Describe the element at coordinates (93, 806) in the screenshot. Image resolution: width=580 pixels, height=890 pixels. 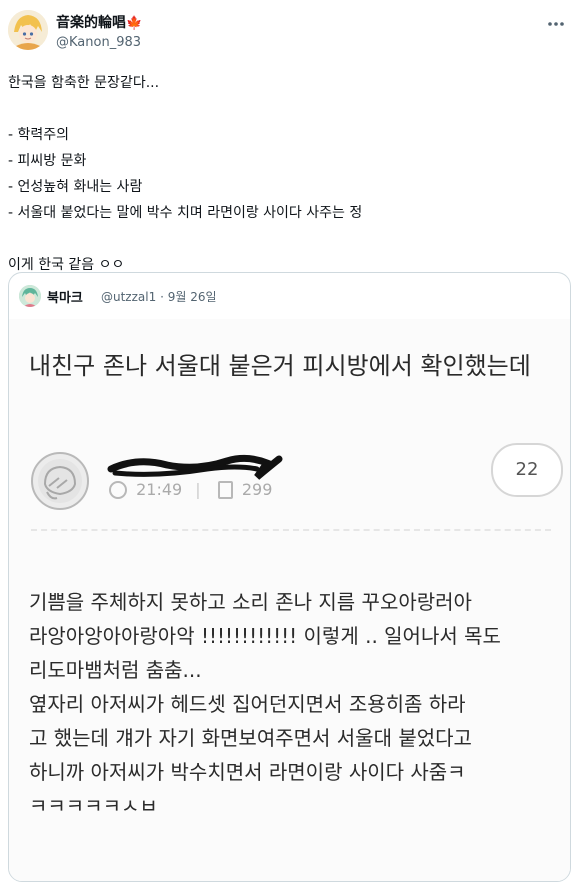
I see `post-content-line: ㅋㅋㅋㅋㅋㅅㅂ` at that location.